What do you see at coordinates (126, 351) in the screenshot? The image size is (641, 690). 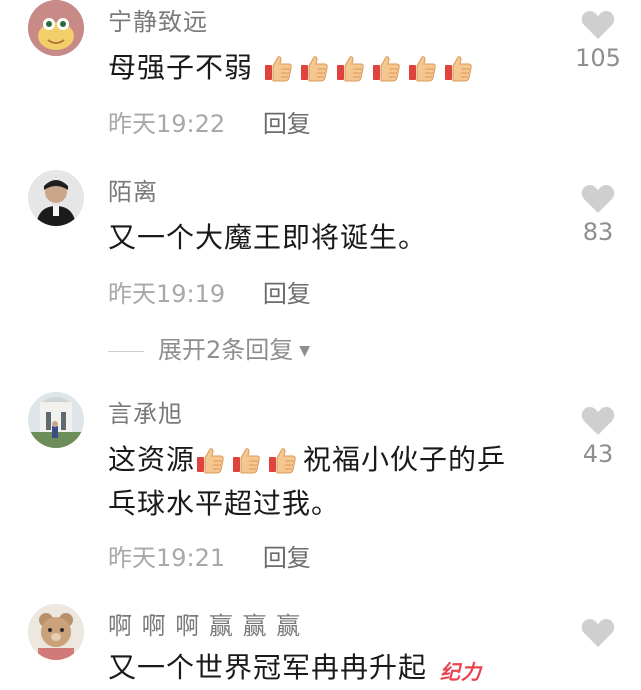 I see `divider` at bounding box center [126, 351].